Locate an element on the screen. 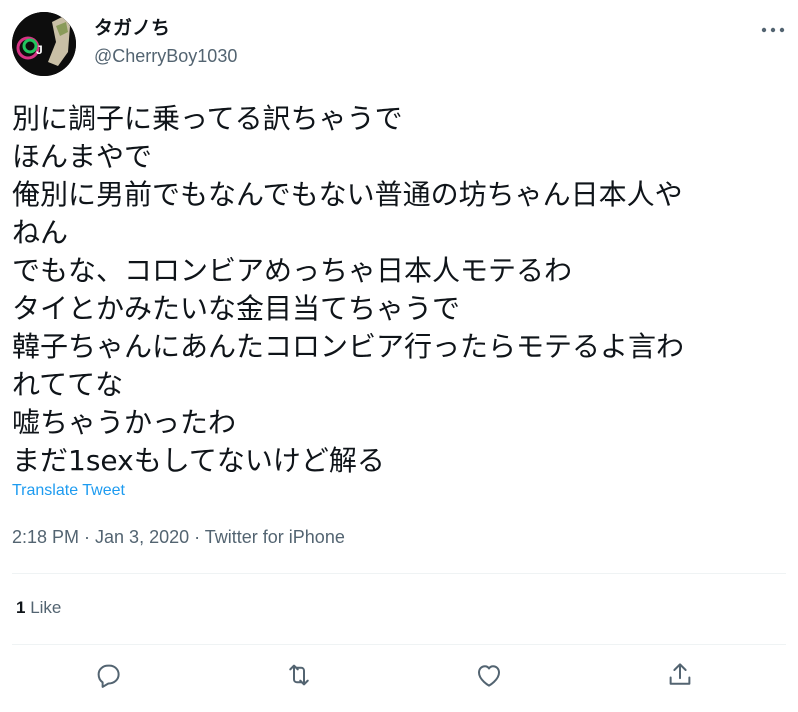 This screenshot has height=712, width=798. avatar: J is located at coordinates (44, 44).